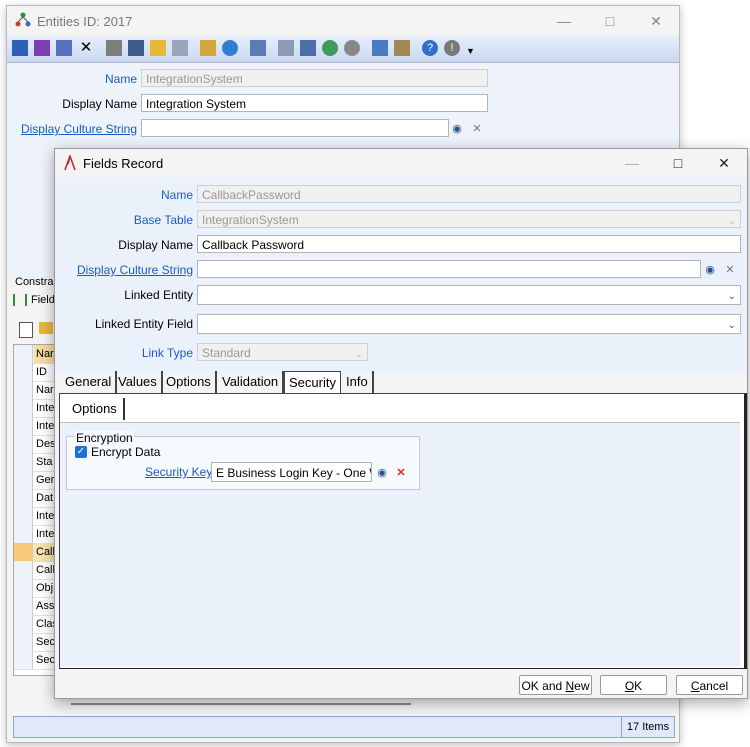 The width and height of the screenshot is (750, 747). Describe the element at coordinates (352, 48) in the screenshot. I see `settings-icon` at that location.